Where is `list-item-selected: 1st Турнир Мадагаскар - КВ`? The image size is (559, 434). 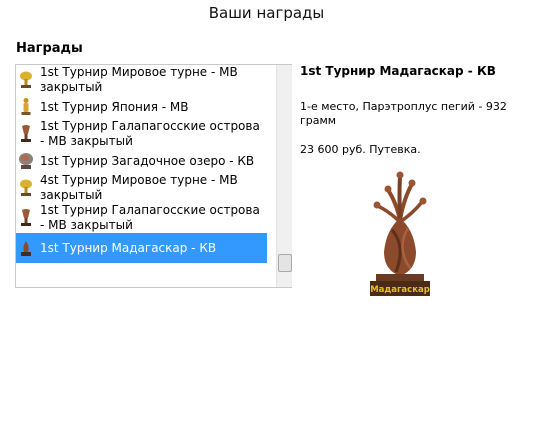 list-item-selected: 1st Турнир Мадагаскар - КВ is located at coordinates (141, 248).